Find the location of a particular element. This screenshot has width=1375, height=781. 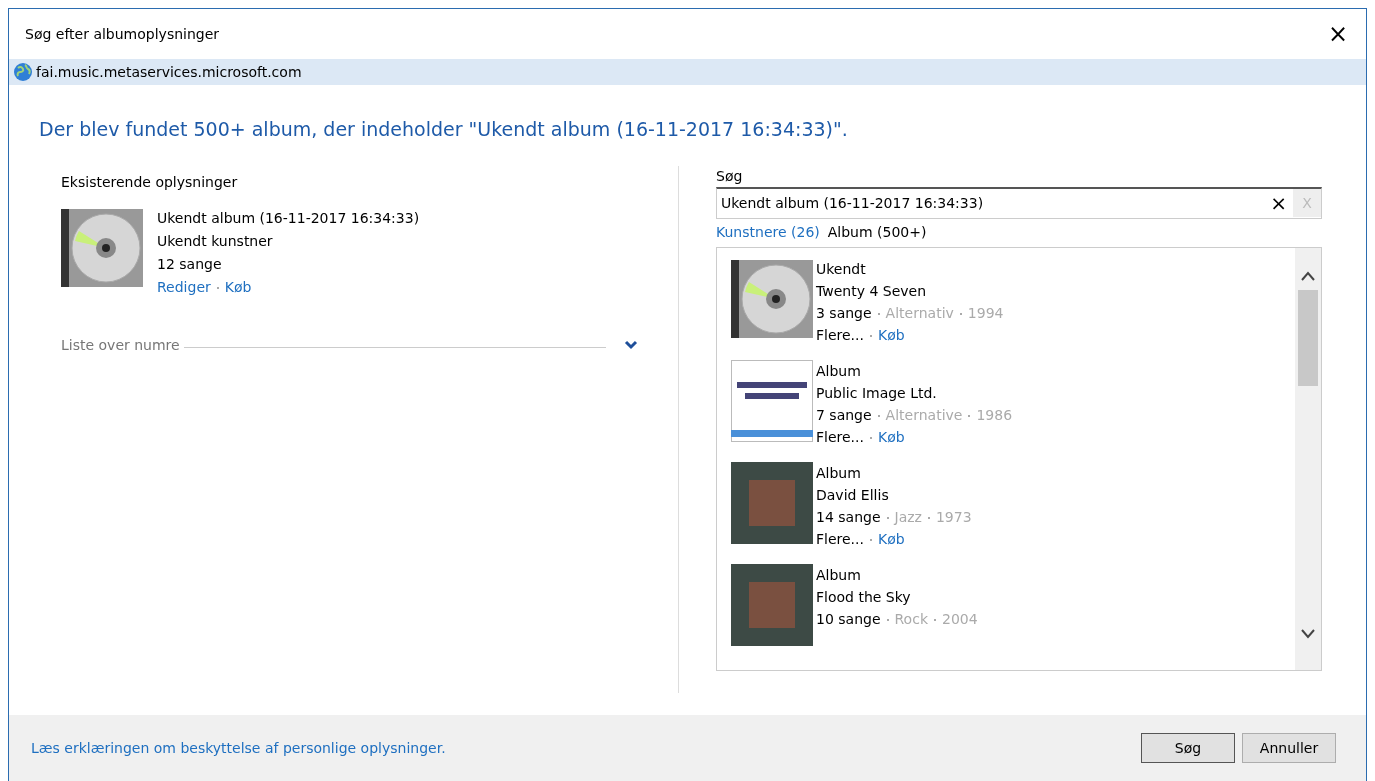

album-info-text: Ukendt kunstner is located at coordinates (215, 241).